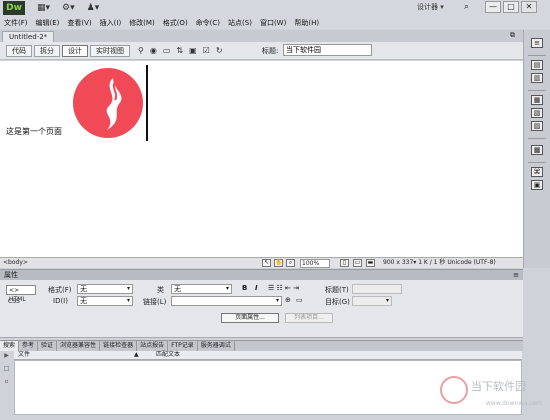  I want to click on gear-icon: ⚙▾, so click(68, 8).